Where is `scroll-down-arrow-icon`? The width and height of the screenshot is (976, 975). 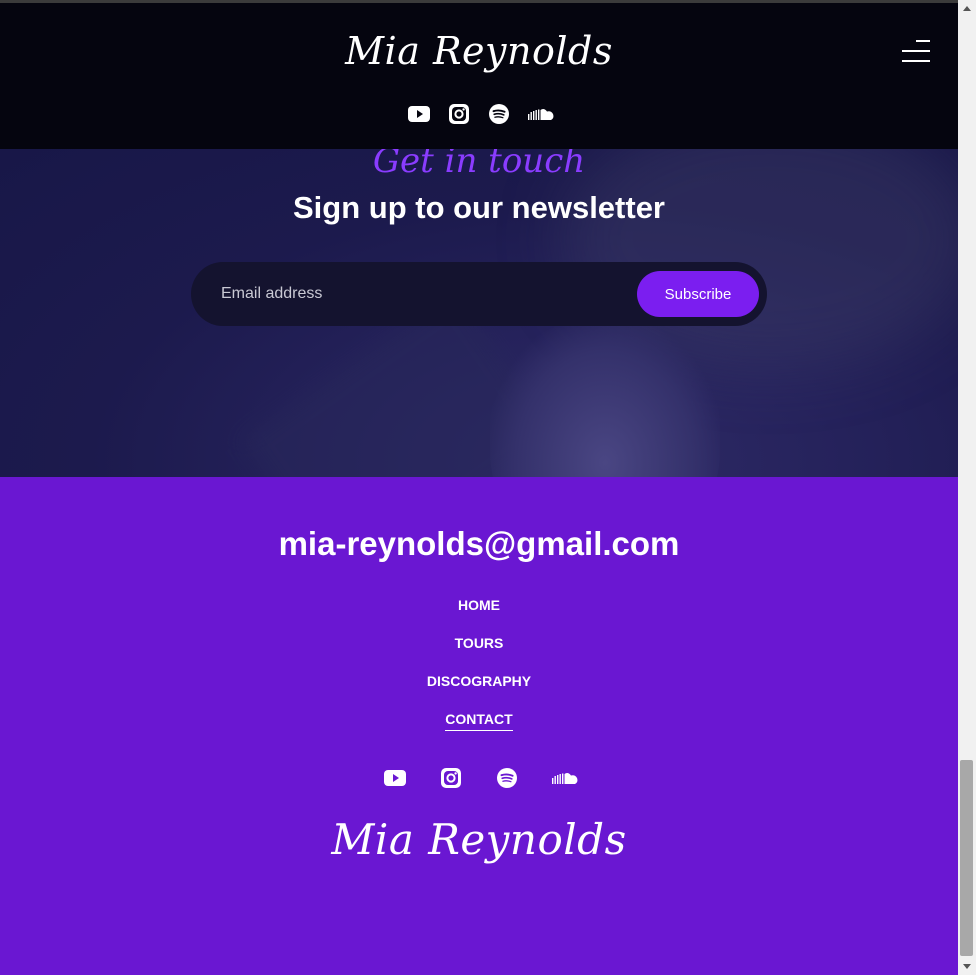 scroll-down-arrow-icon is located at coordinates (967, 966).